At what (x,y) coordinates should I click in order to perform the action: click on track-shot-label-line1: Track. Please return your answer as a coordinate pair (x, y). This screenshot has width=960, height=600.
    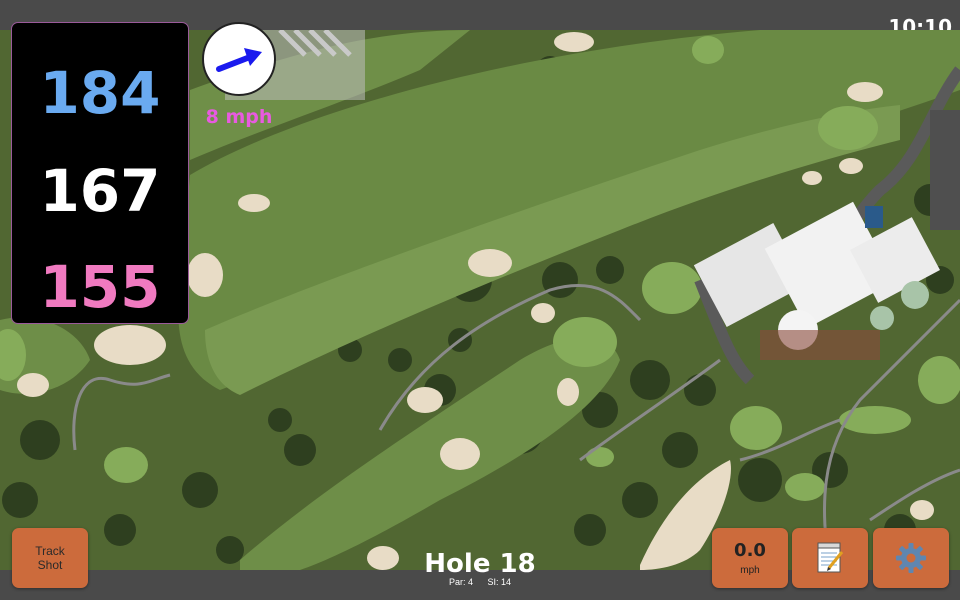
    Looking at the image, I should click on (50, 551).